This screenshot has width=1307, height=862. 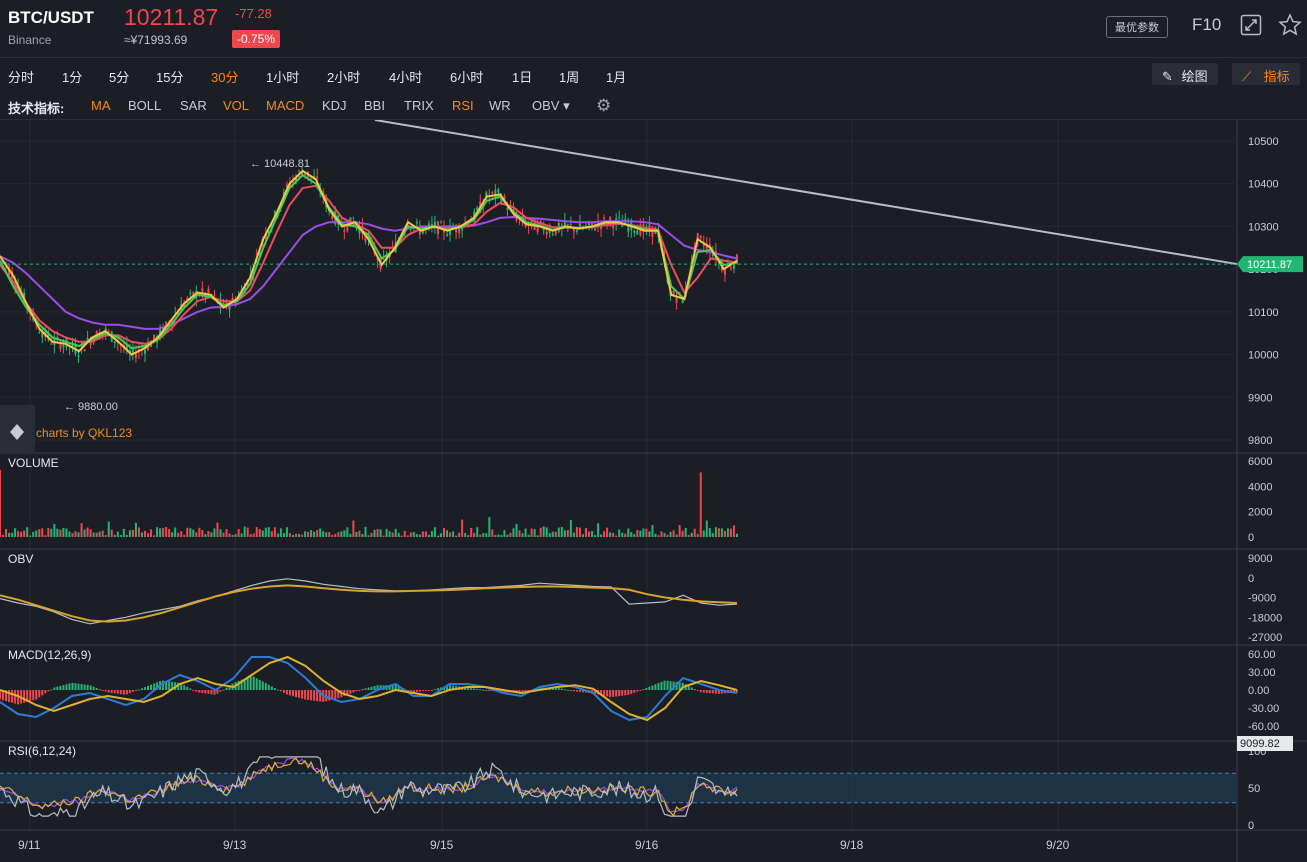 What do you see at coordinates (101, 105) in the screenshot?
I see `indicator-ma: MA` at bounding box center [101, 105].